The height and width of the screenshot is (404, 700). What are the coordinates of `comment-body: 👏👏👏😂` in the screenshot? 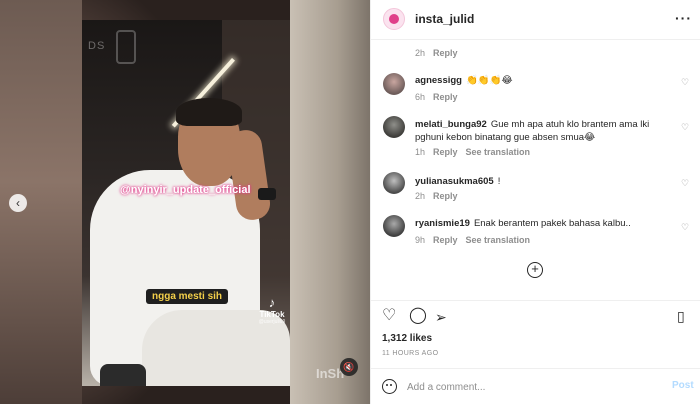 It's located at (489, 80).